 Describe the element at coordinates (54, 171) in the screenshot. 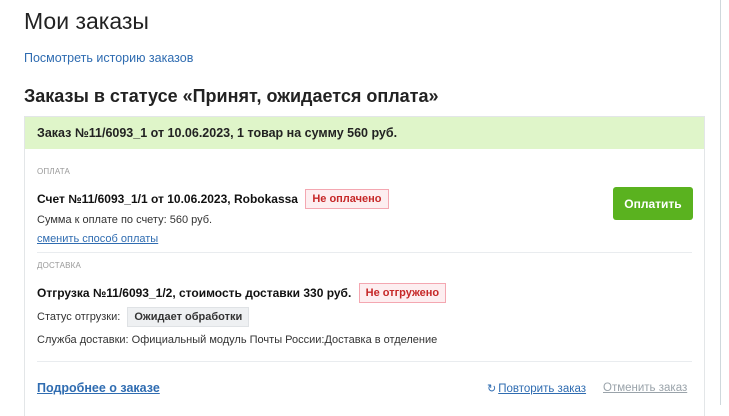

I see `payment-section-label: ОПЛАТА` at that location.